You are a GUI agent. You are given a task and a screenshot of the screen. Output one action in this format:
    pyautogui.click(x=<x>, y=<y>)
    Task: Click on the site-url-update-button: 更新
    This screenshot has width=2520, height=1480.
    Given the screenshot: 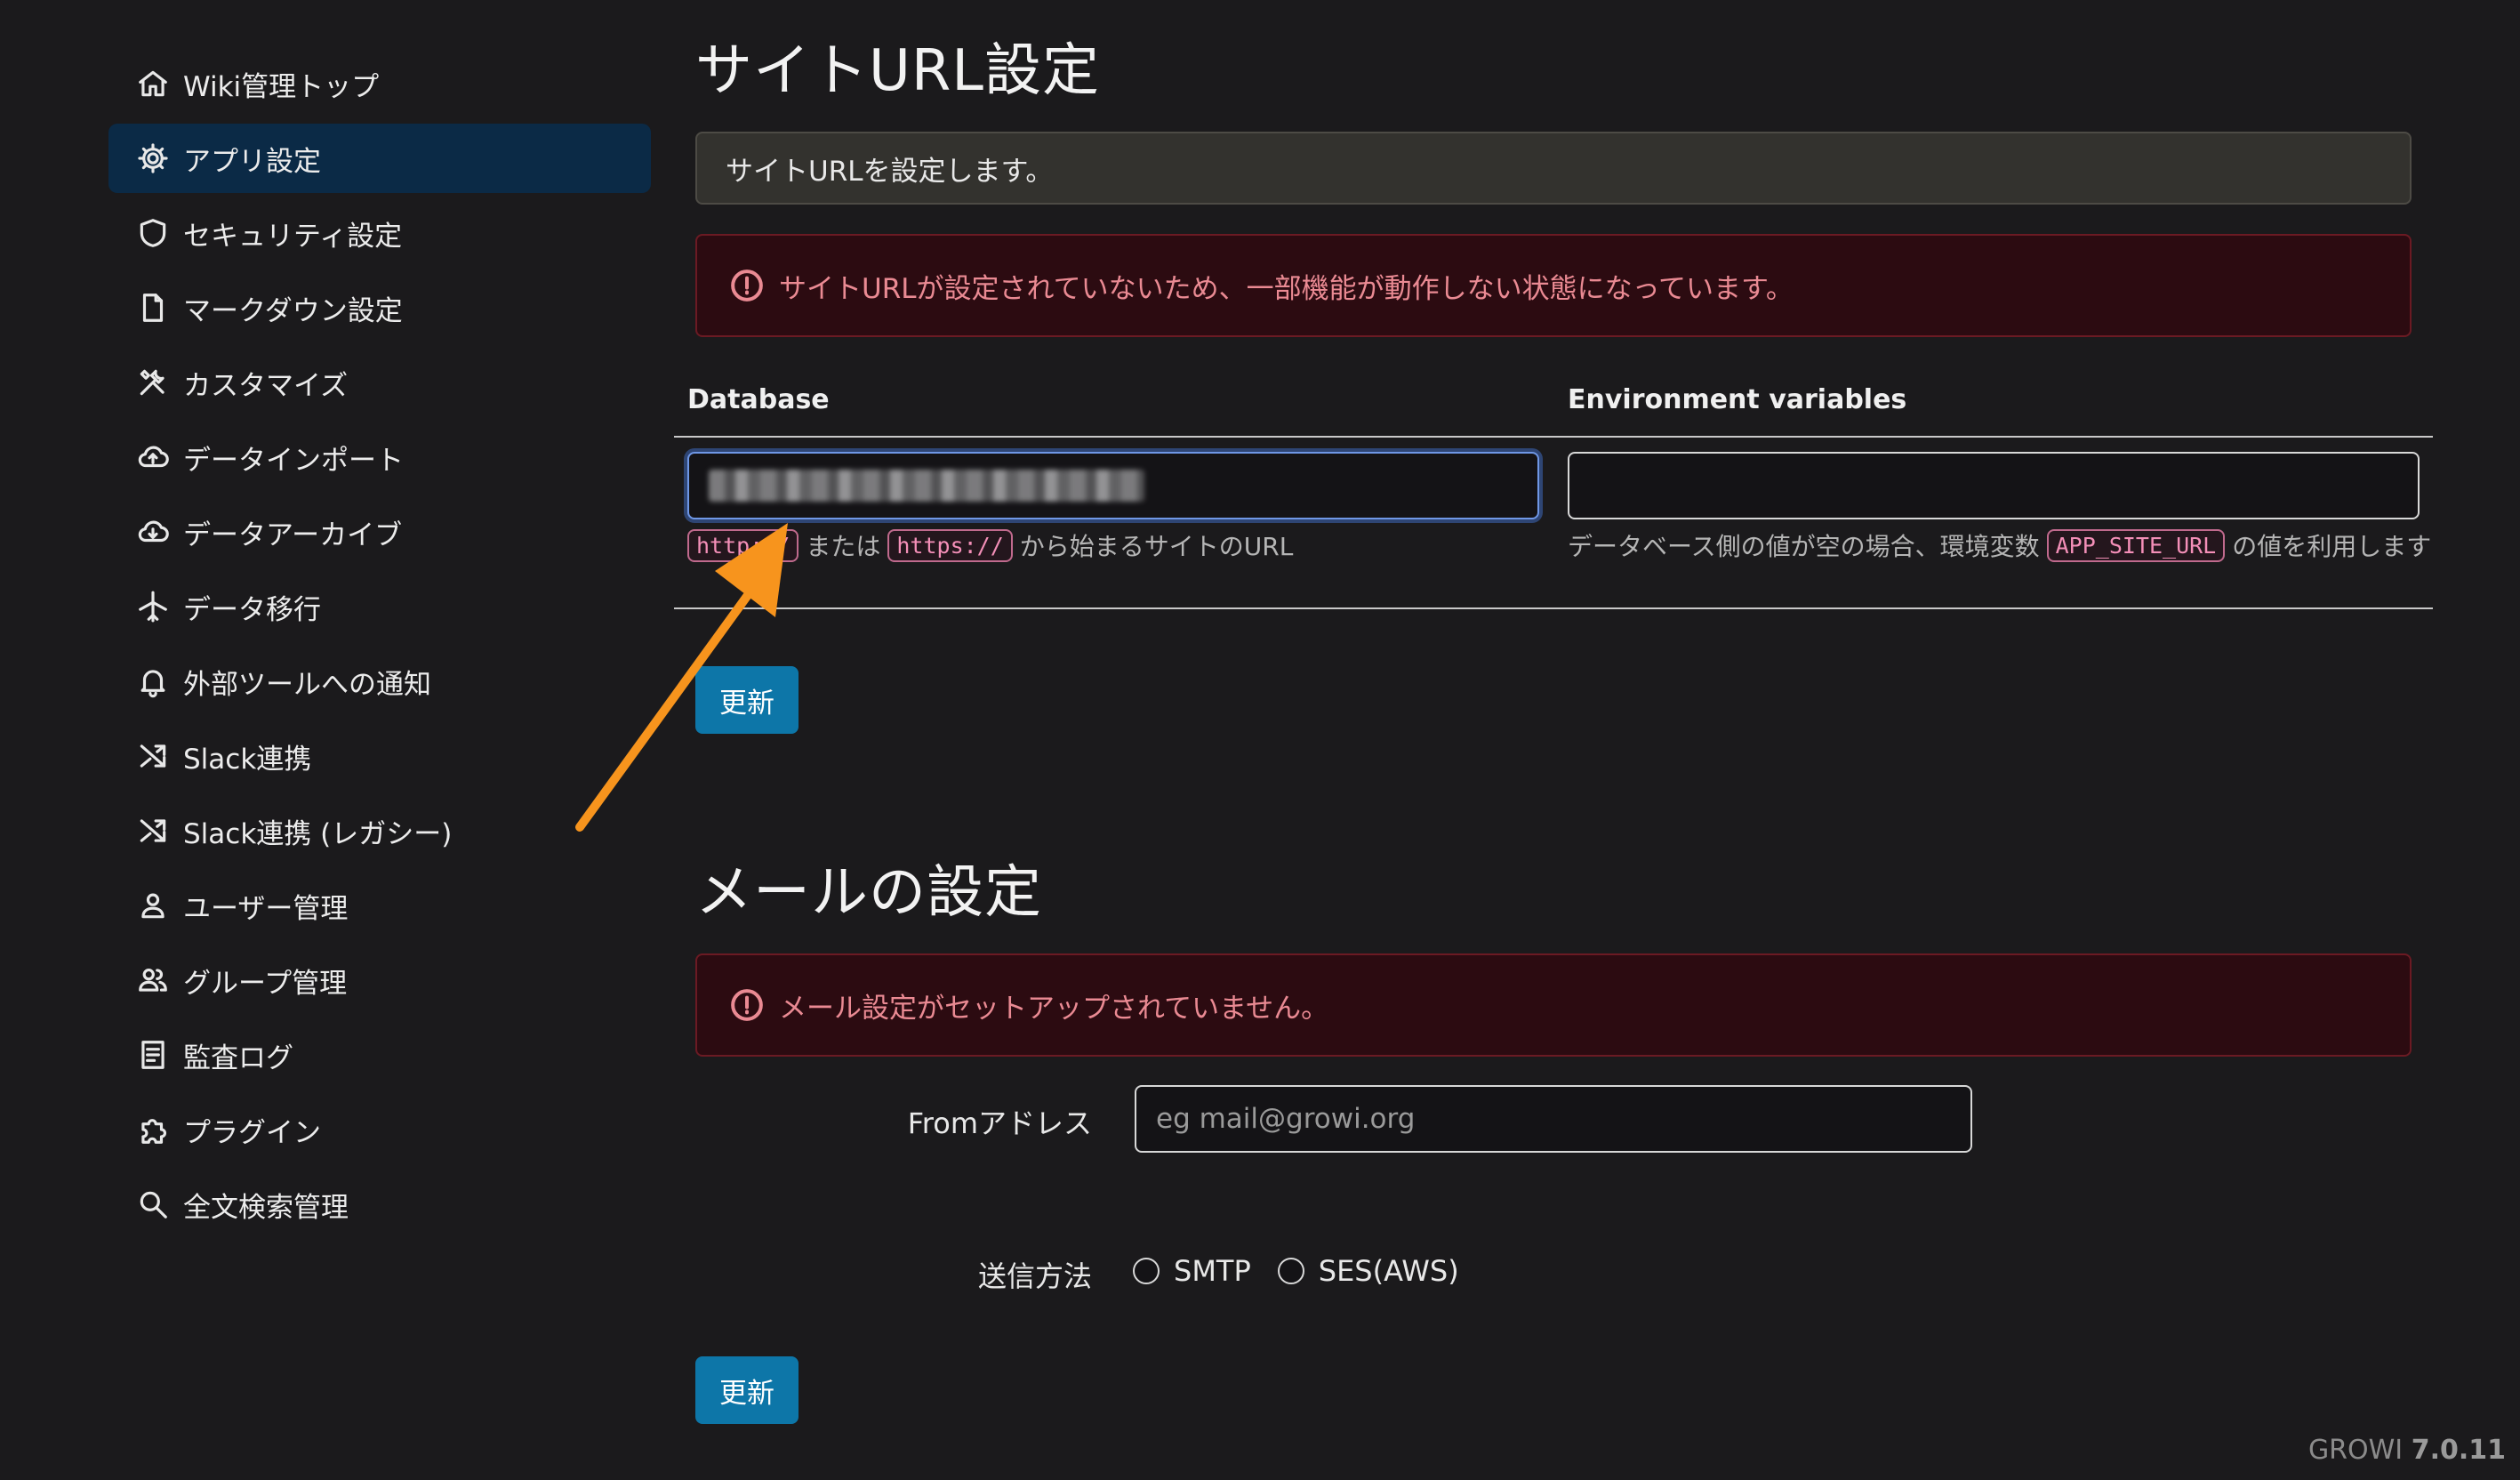 What is the action you would take?
    pyautogui.click(x=747, y=700)
    